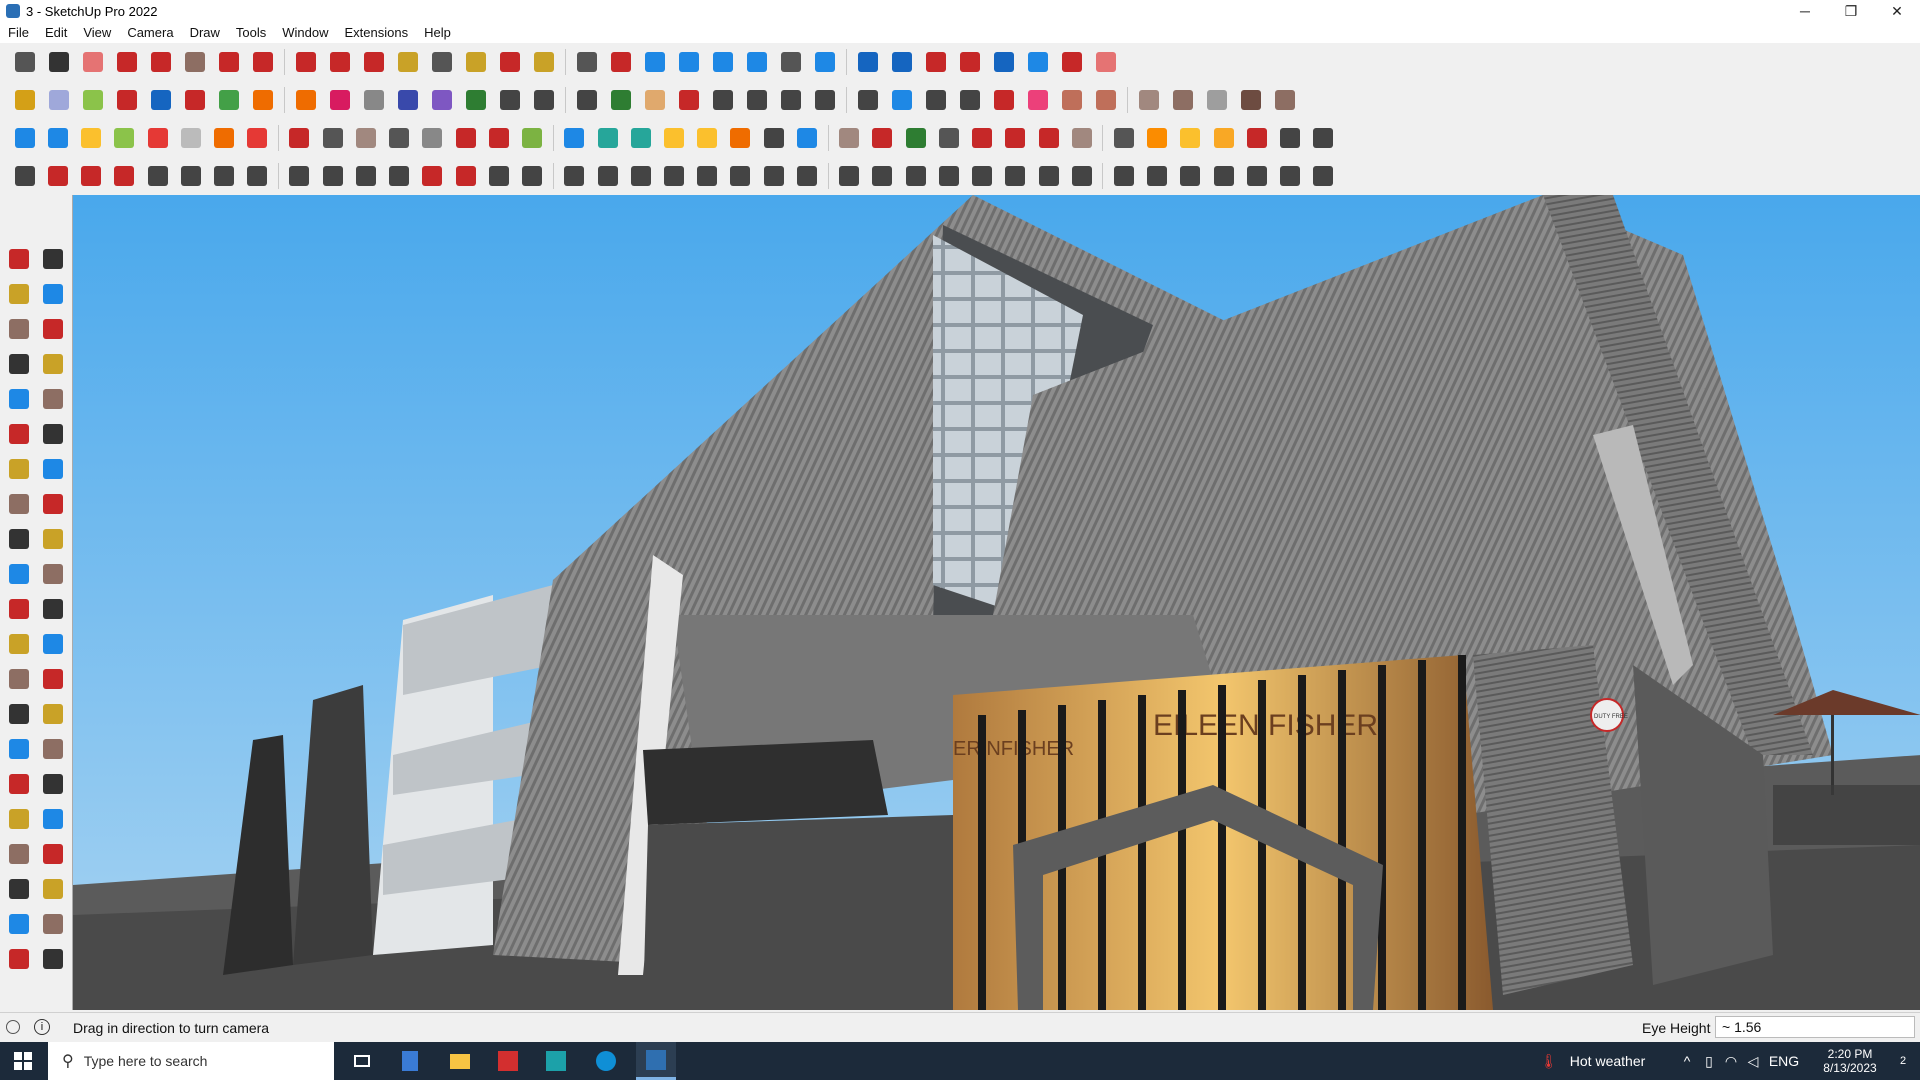 Image resolution: width=1920 pixels, height=1080 pixels. Describe the element at coordinates (19, 819) in the screenshot. I see `zoom-extents-tool-button` at that location.